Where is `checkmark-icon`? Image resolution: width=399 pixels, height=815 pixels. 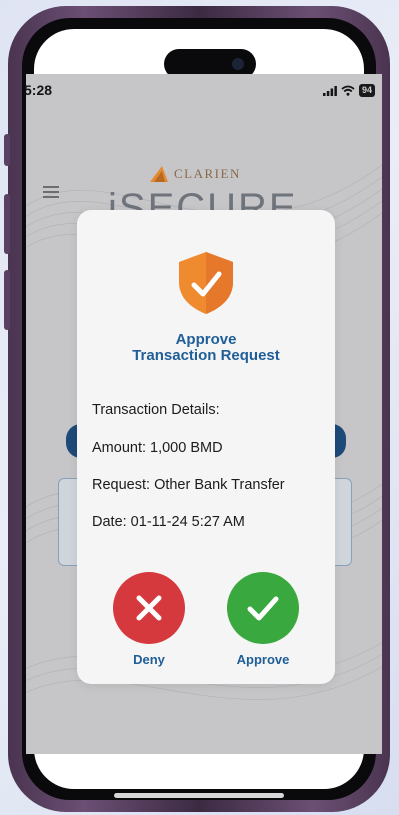 checkmark-icon is located at coordinates (263, 608).